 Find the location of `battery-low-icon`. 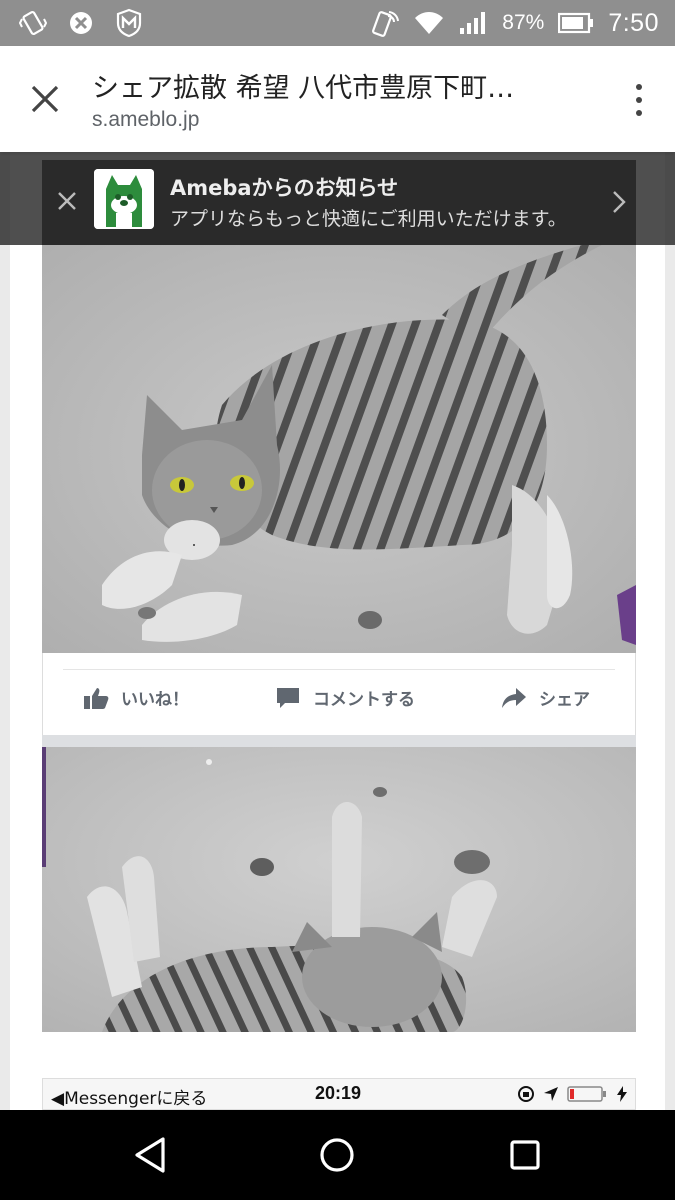

battery-low-icon is located at coordinates (586, 1094).